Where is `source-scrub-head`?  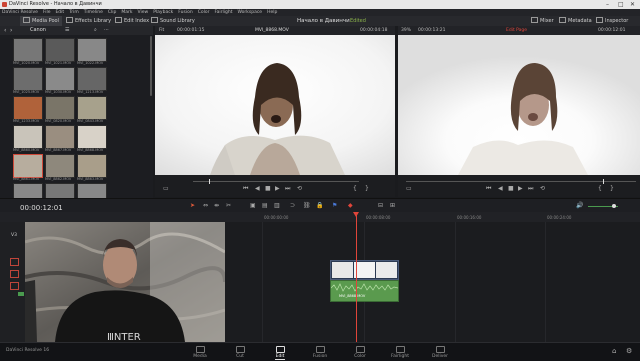
source-scrub-head is located at coordinates (209, 181).